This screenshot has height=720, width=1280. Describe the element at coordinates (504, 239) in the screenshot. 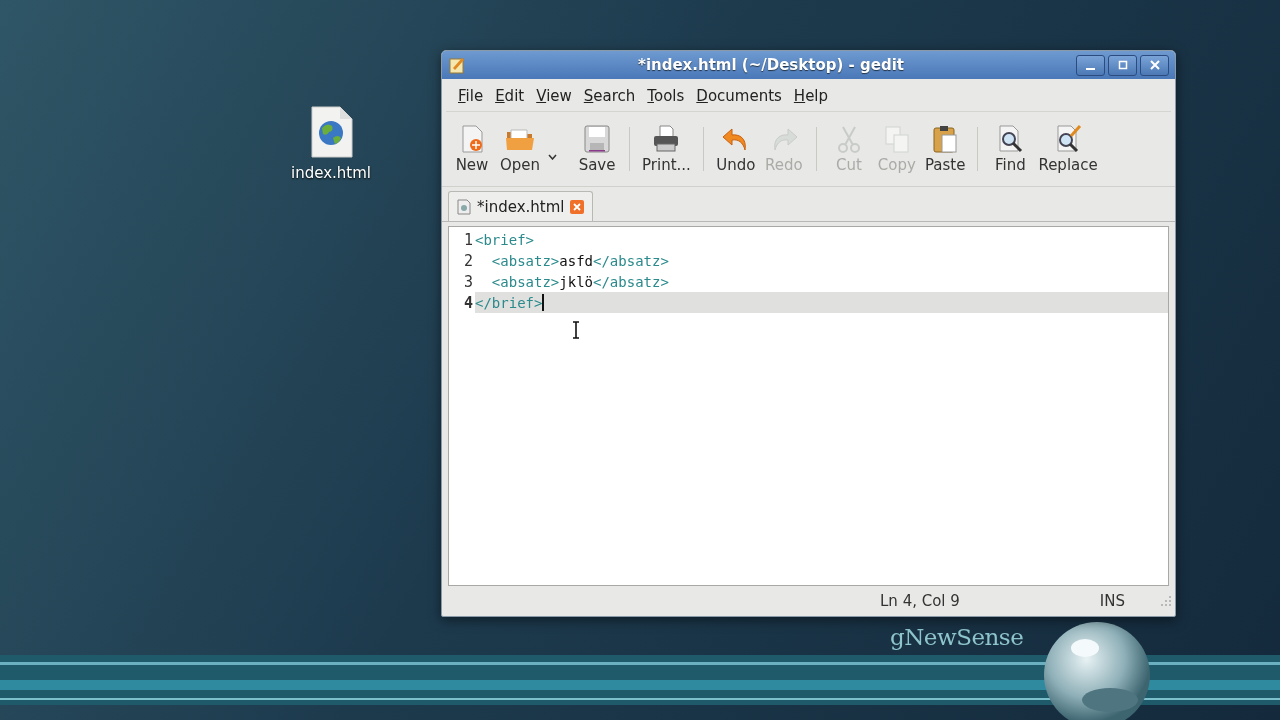

I see `code-line: <brief>` at that location.